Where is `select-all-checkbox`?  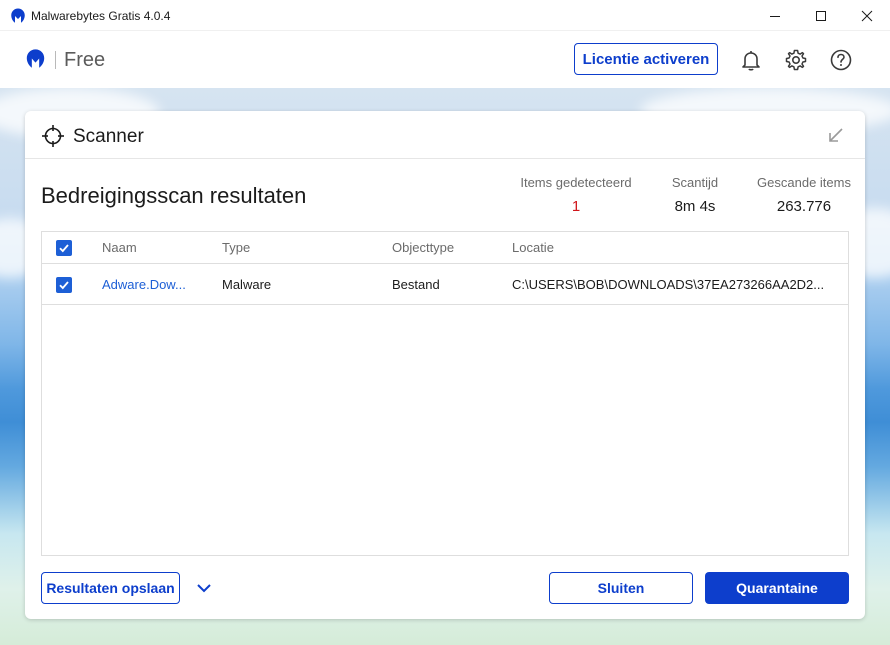 select-all-checkbox is located at coordinates (64, 247).